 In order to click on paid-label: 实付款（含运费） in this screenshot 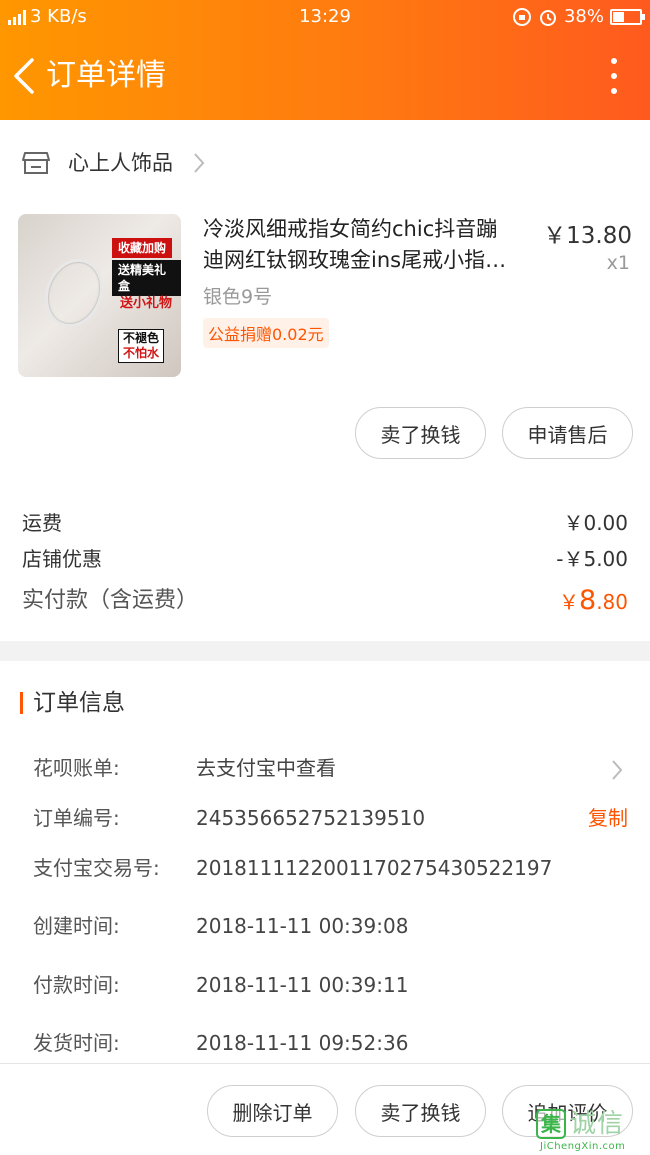, I will do `click(110, 600)`.